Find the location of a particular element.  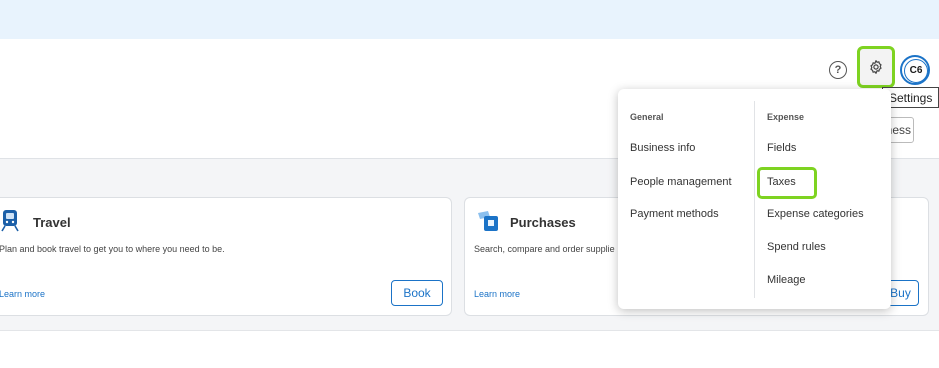

book-button: Book is located at coordinates (417, 293).